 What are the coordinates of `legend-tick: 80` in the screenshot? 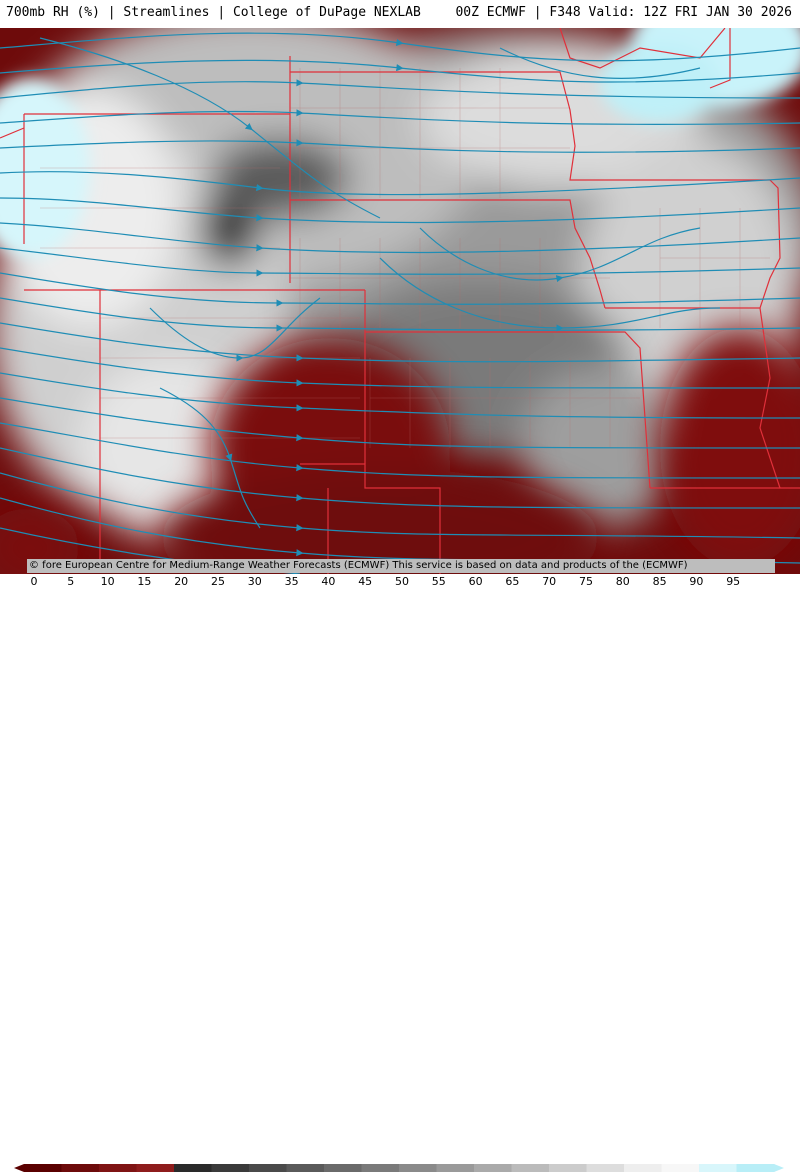 It's located at (622, 581).